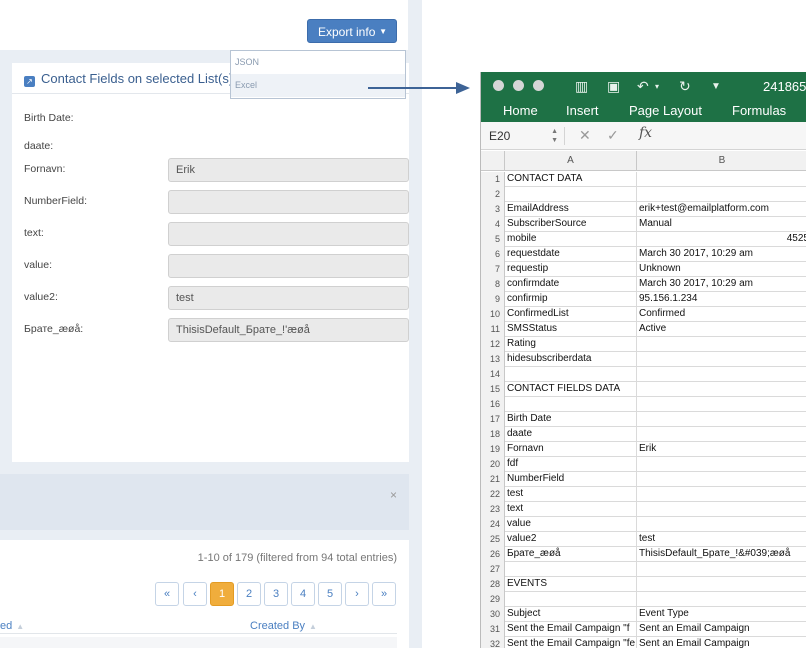 The width and height of the screenshot is (806, 648). What do you see at coordinates (721, 209) in the screenshot?
I see `cell-b: erik+test@emailplatform.com` at bounding box center [721, 209].